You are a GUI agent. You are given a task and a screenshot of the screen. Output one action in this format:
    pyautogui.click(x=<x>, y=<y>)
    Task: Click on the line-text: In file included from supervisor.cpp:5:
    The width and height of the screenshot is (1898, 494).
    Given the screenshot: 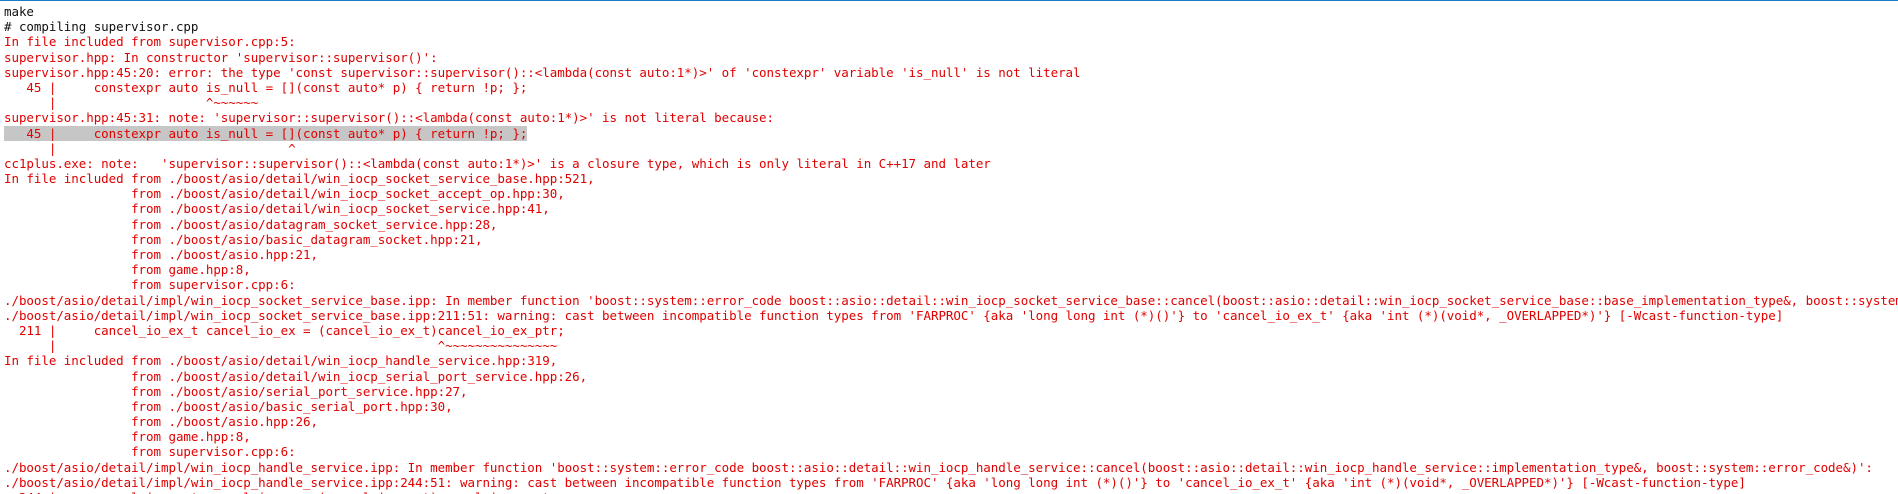 What is the action you would take?
    pyautogui.click(x=150, y=42)
    